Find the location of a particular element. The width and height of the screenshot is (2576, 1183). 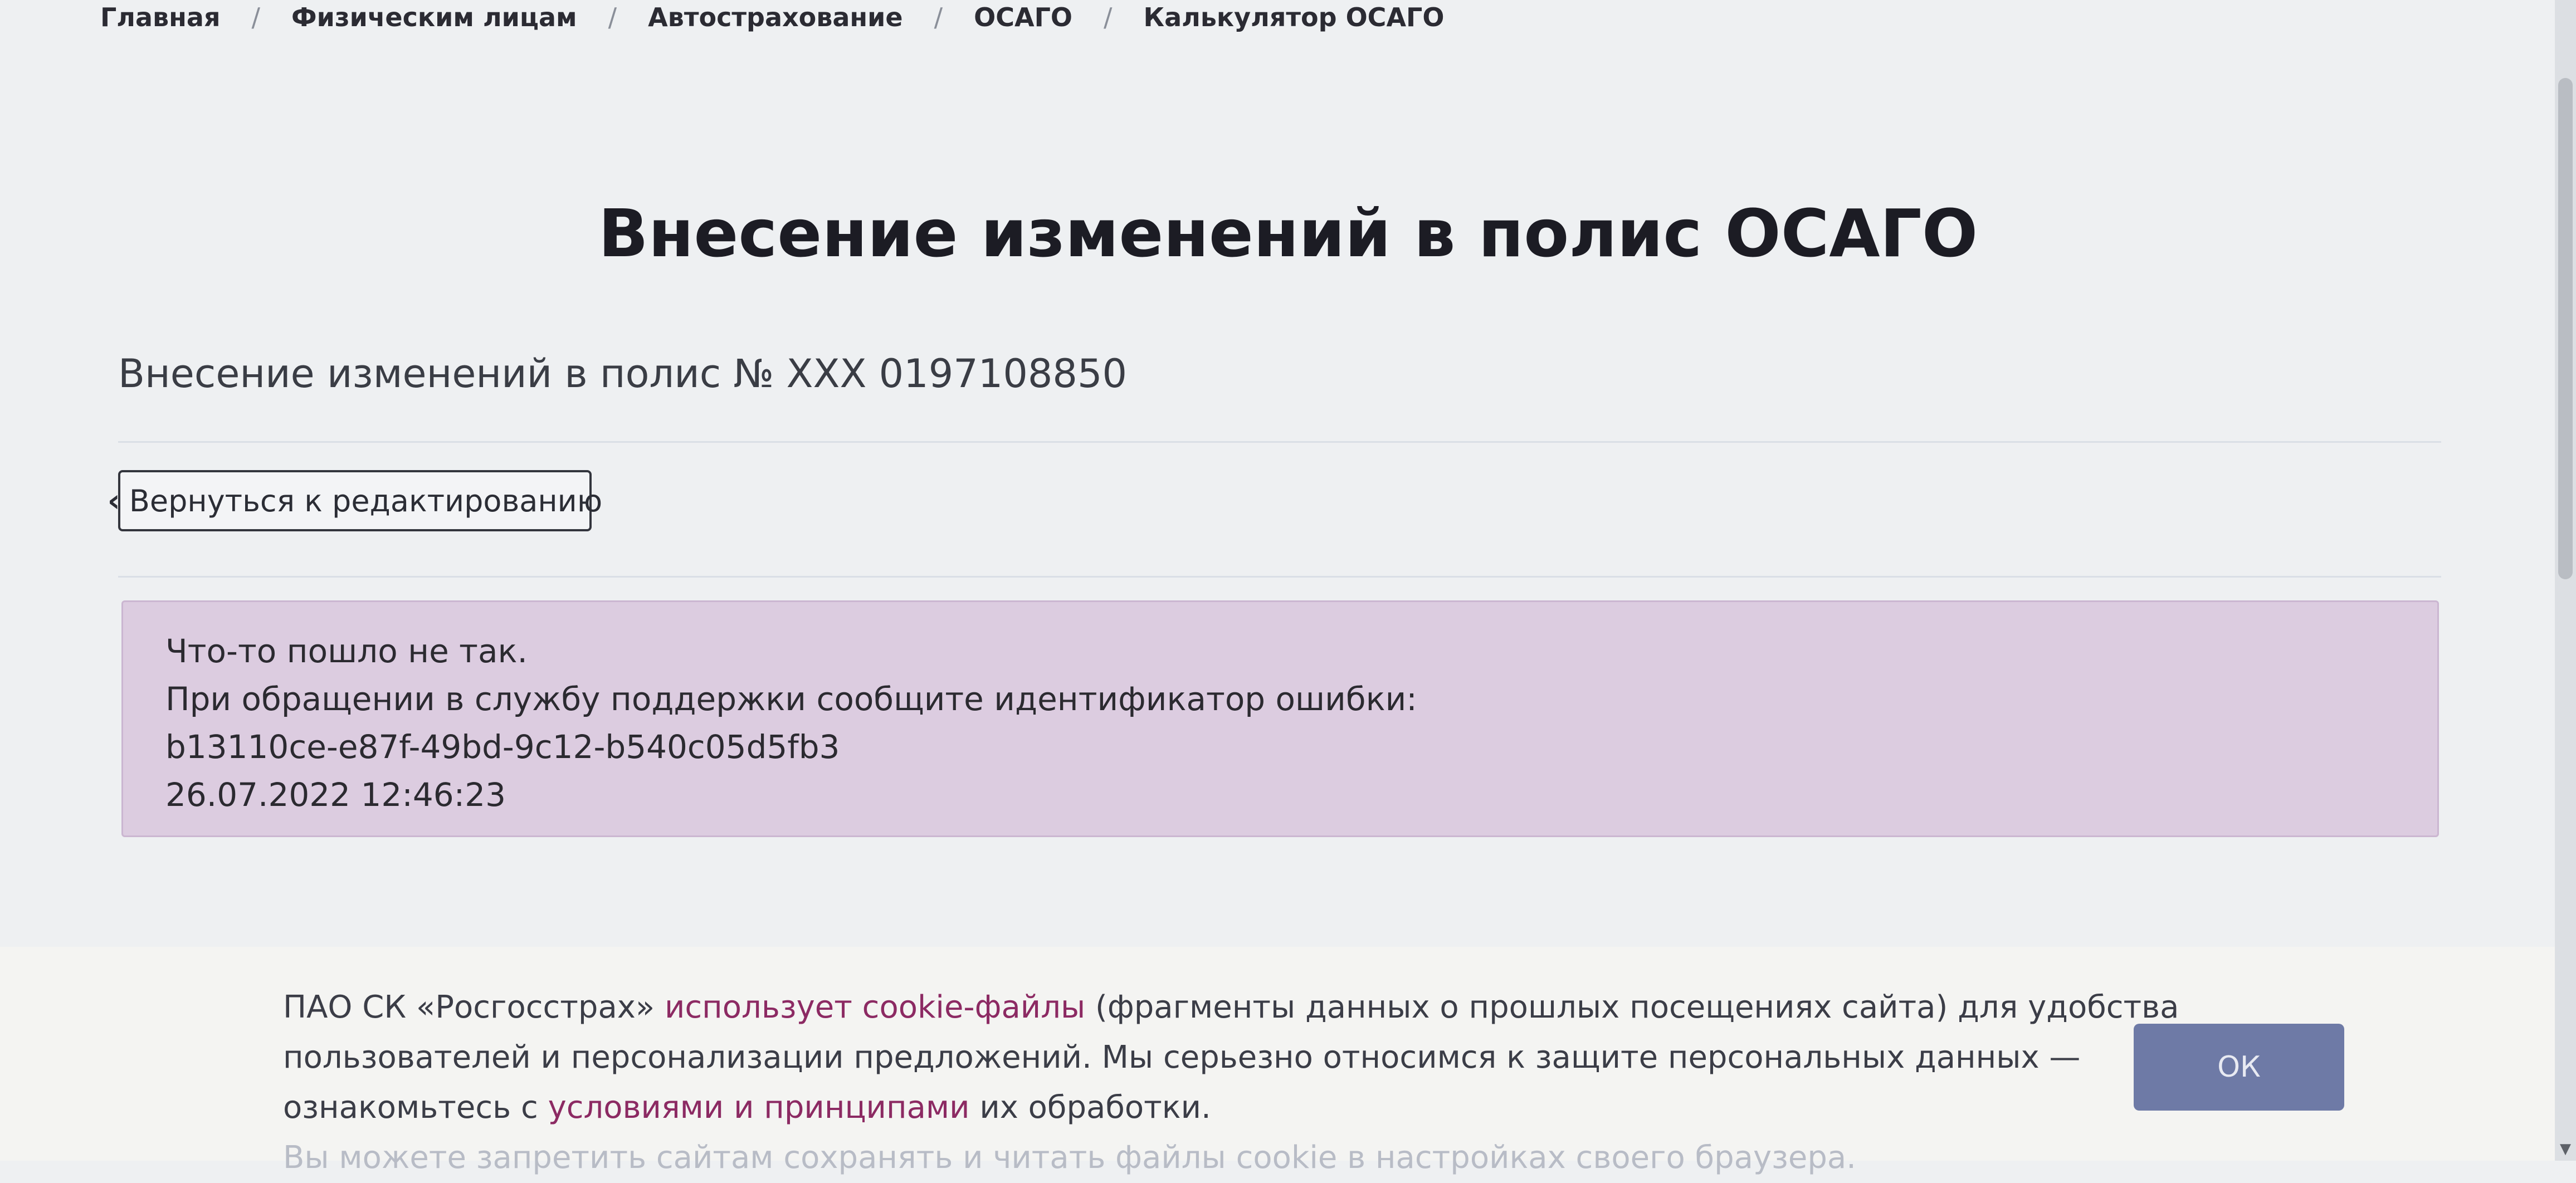

cookie-files-link: использует cookie-файлы is located at coordinates (875, 1007).